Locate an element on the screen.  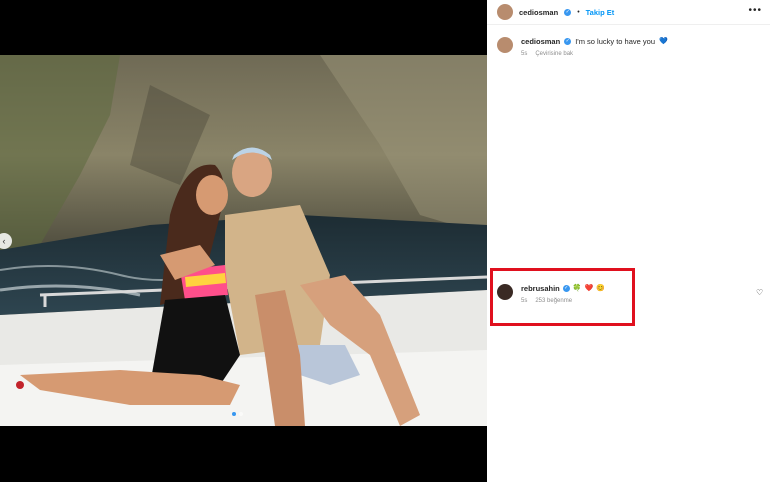
caption-avatar is located at coordinates (505, 45).